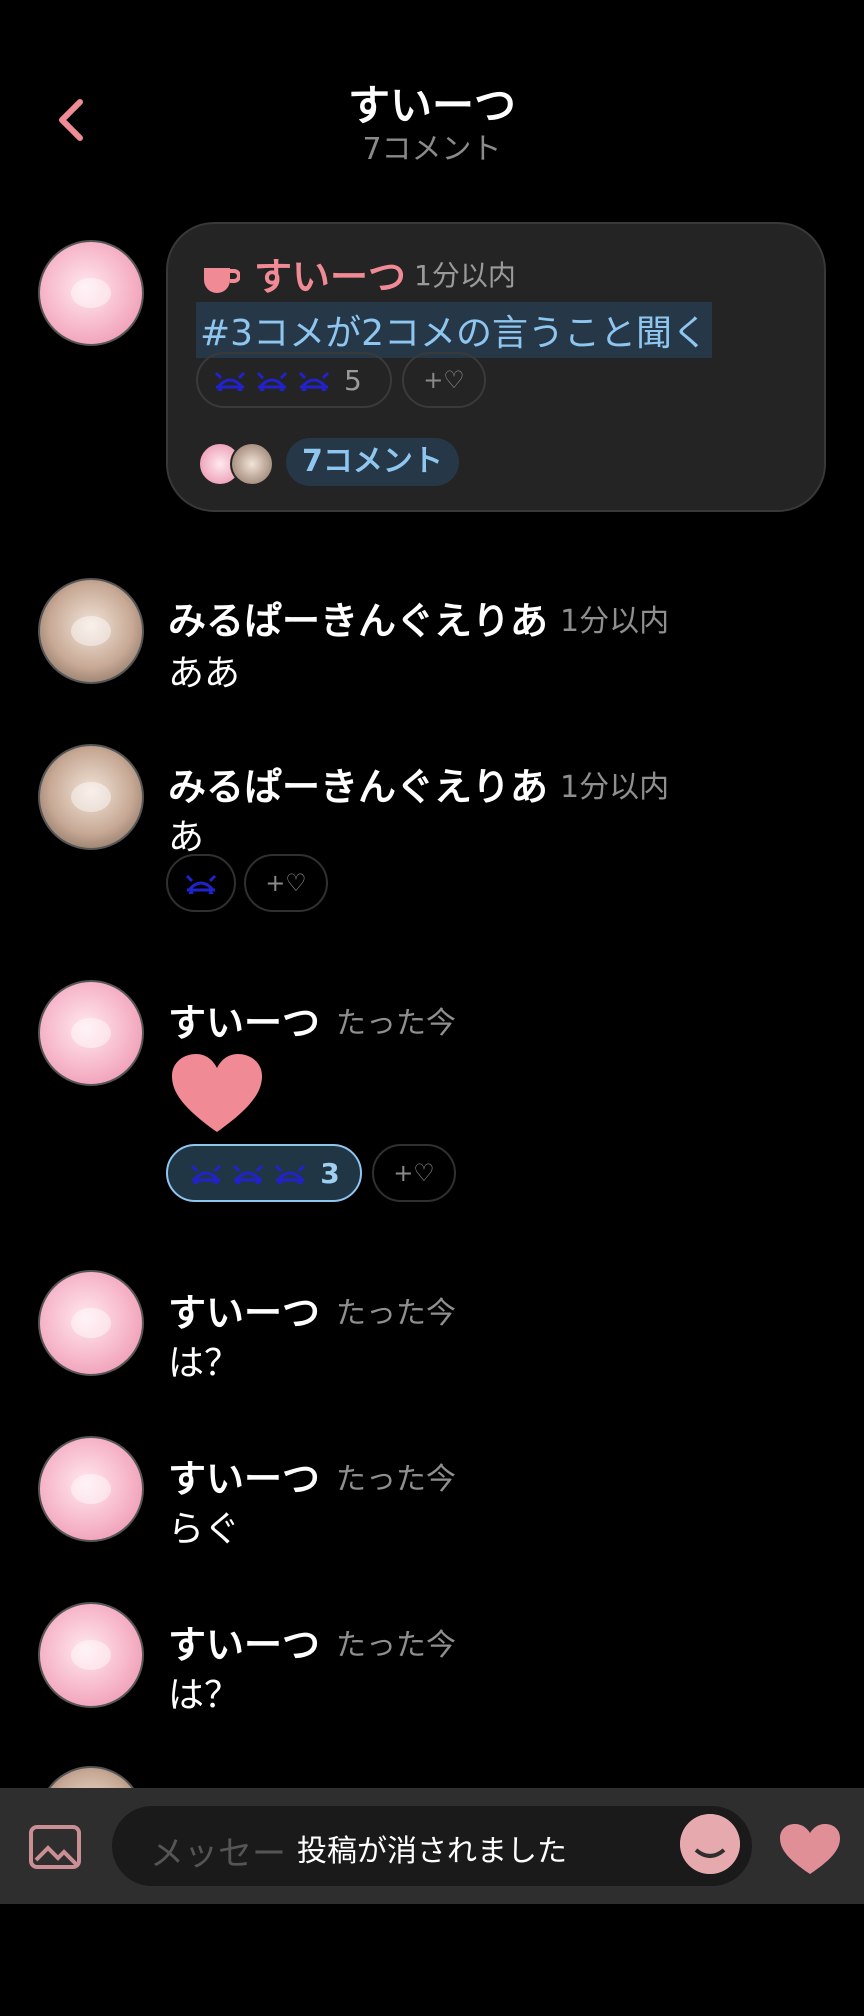 The height and width of the screenshot is (2016, 864). I want to click on image-picker-icon, so click(55, 1847).